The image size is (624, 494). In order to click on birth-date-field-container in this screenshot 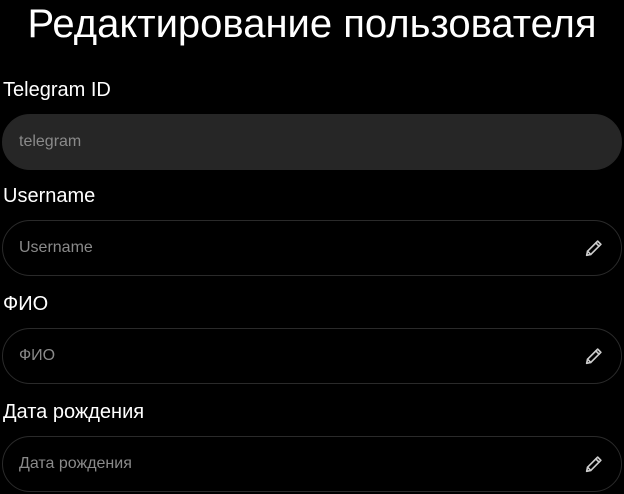, I will do `click(312, 464)`.